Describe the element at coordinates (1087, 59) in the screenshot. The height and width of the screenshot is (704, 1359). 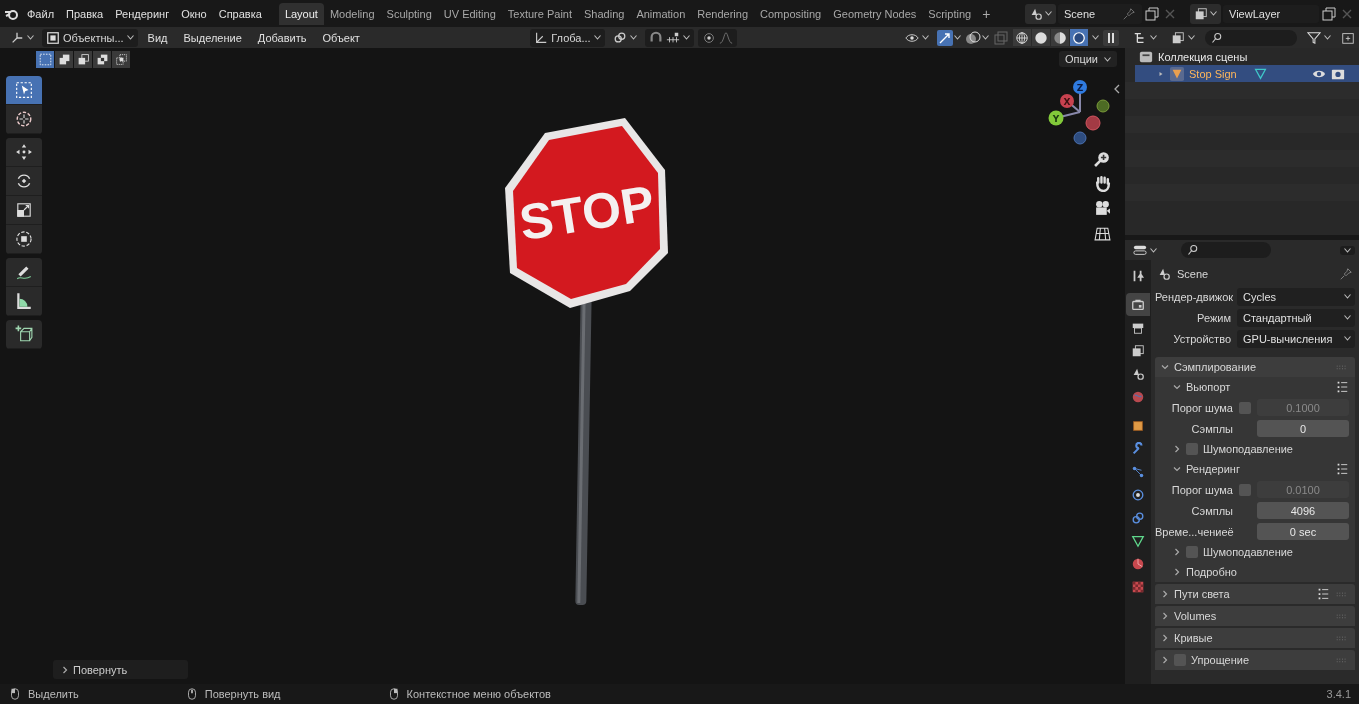
I see `options-dropdown: Опции` at that location.